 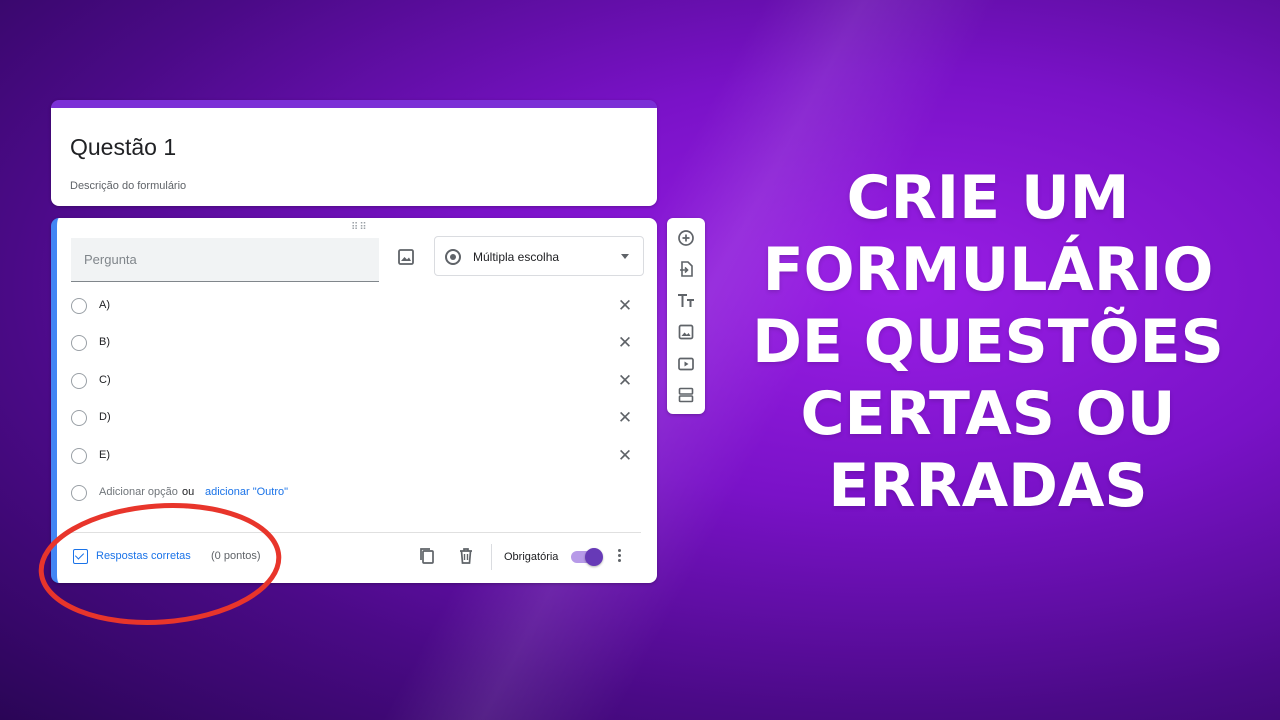 What do you see at coordinates (104, 342) in the screenshot?
I see `option-label: B)` at bounding box center [104, 342].